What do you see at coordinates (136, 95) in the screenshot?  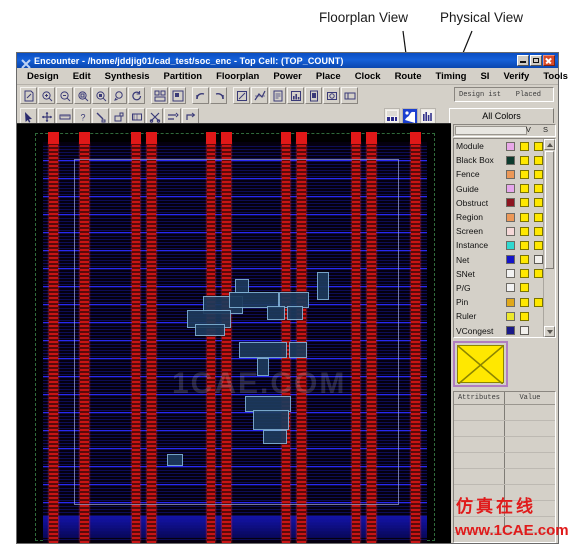 I see `redraw-icon` at bounding box center [136, 95].